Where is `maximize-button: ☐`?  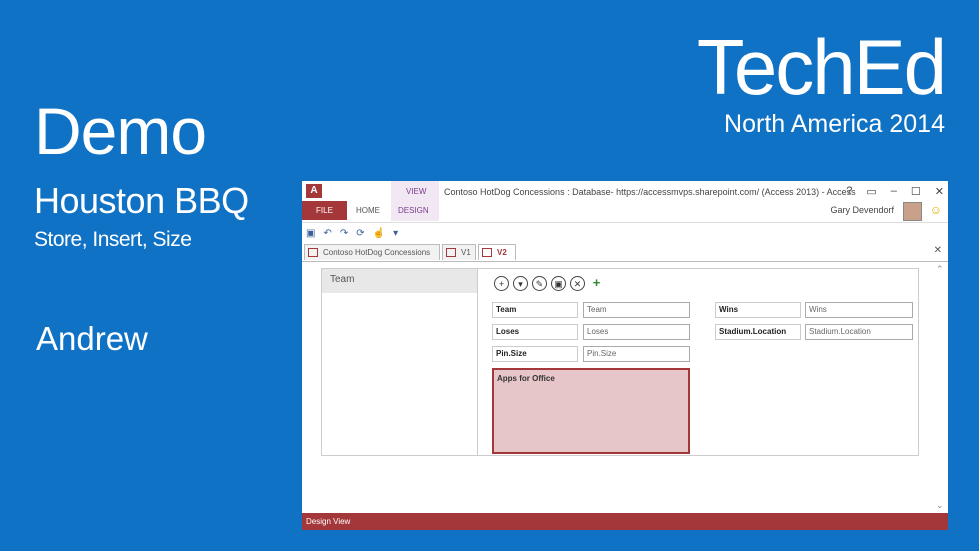 maximize-button: ☐ is located at coordinates (916, 191).